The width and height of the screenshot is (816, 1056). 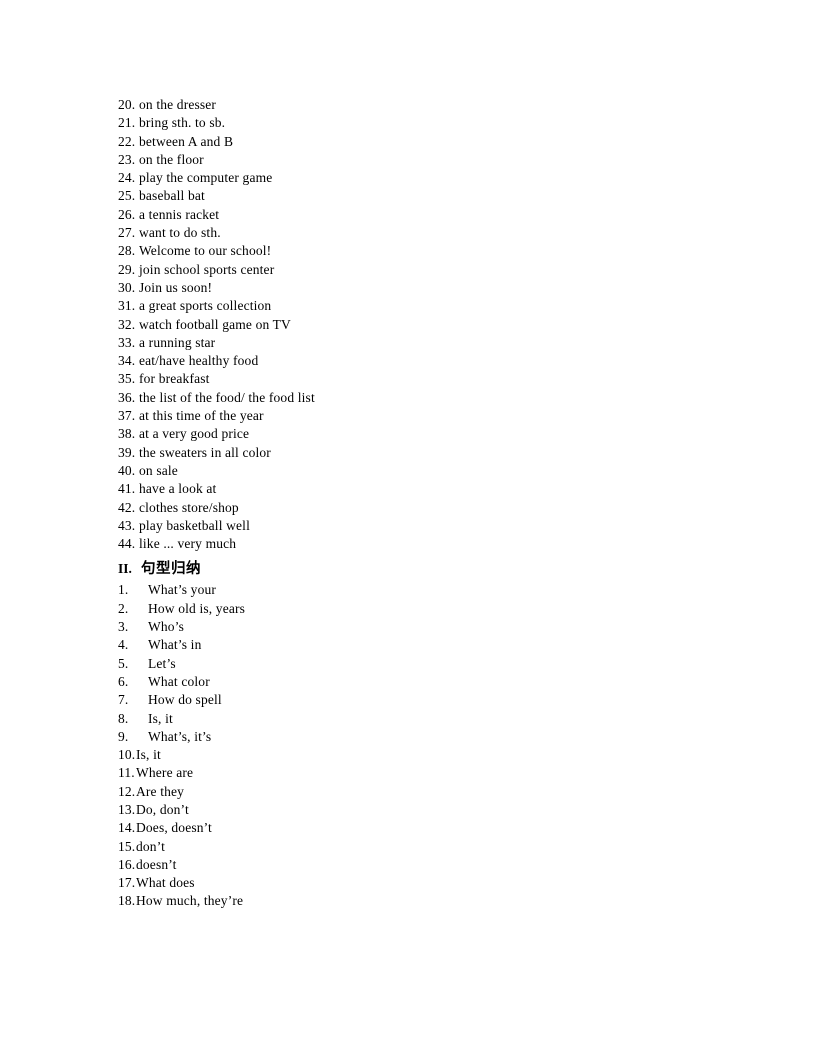 I want to click on phrase-list-item-text: eat/have healthy food, so click(x=199, y=361).